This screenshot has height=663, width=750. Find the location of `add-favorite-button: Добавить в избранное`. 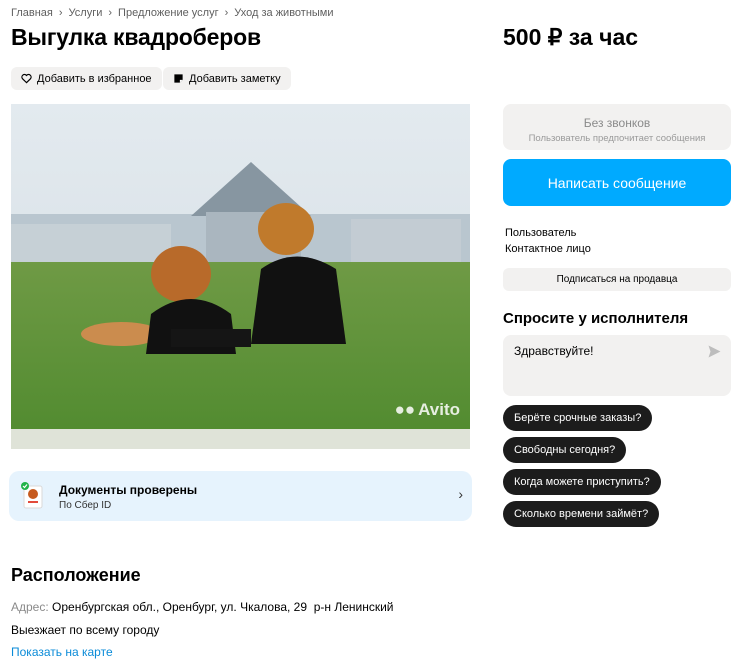

add-favorite-button: Добавить в избранное is located at coordinates (86, 78).